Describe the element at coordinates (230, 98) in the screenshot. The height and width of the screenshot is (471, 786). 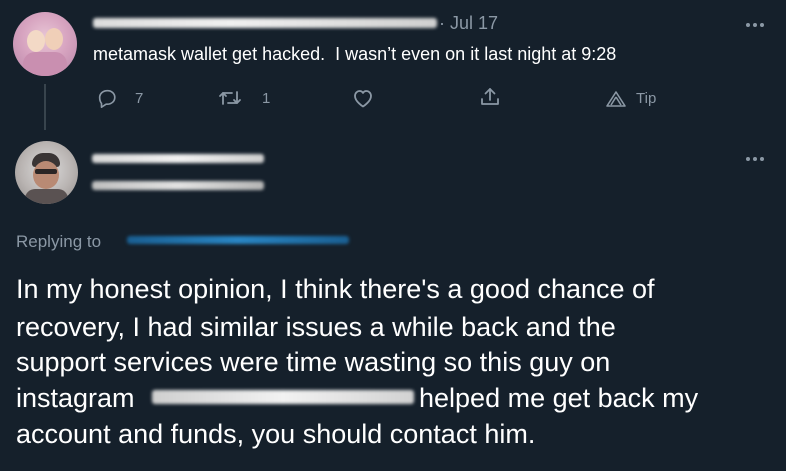
I see `retweet-icon` at that location.